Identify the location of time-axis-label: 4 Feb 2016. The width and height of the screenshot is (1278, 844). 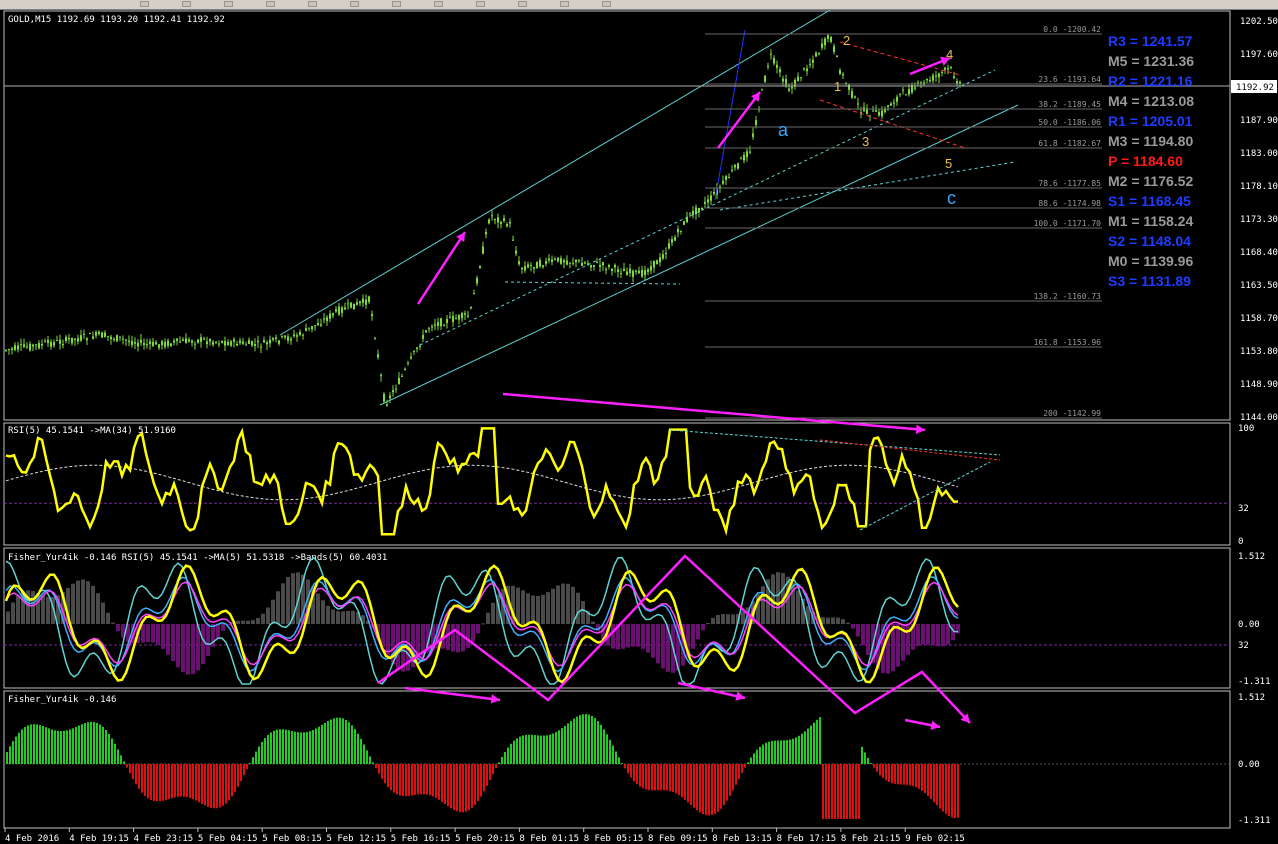
(32, 839).